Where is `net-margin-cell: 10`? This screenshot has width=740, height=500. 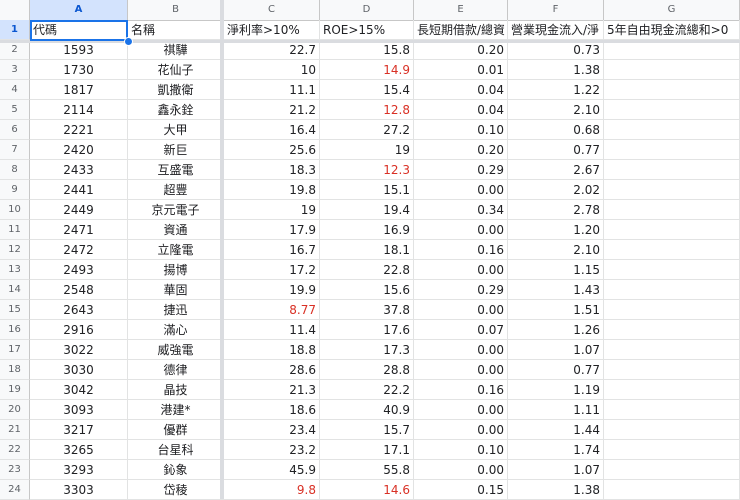 net-margin-cell: 10 is located at coordinates (272, 70).